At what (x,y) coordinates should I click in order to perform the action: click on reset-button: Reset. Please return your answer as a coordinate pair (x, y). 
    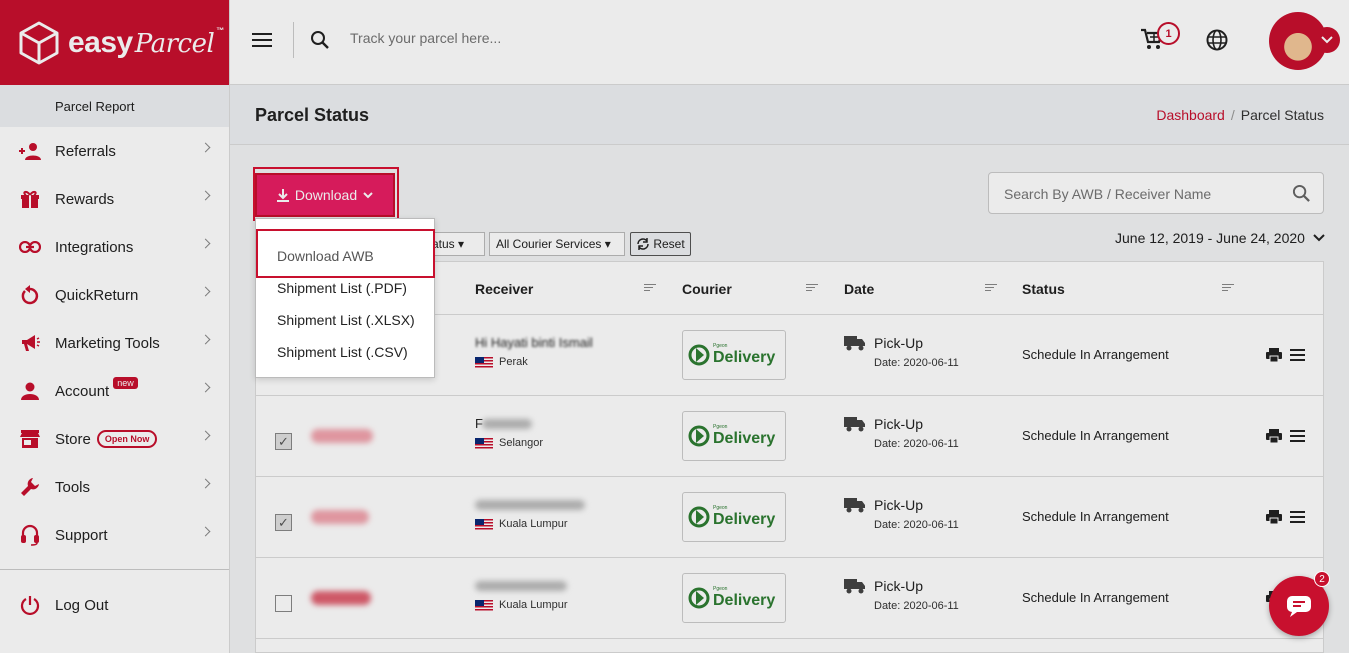
    Looking at the image, I should click on (660, 244).